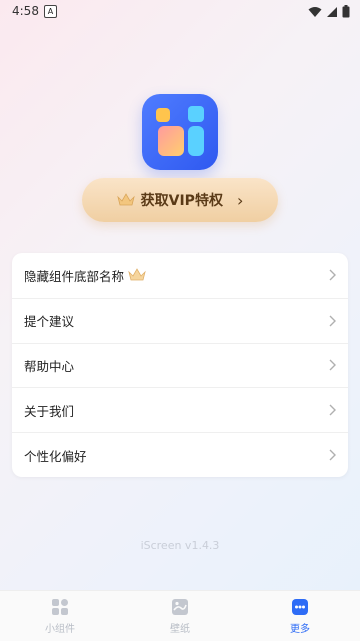 This screenshot has height=641, width=360. I want to click on notification-icon: A, so click(50, 11).